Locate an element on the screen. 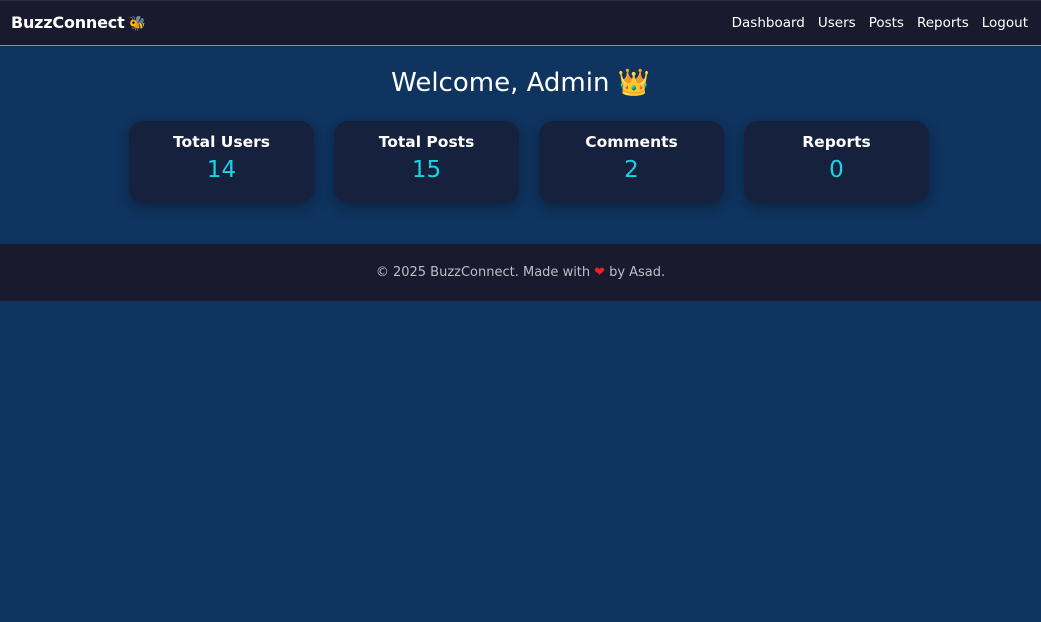 The height and width of the screenshot is (622, 1041). stat-label: Total Users is located at coordinates (221, 142).